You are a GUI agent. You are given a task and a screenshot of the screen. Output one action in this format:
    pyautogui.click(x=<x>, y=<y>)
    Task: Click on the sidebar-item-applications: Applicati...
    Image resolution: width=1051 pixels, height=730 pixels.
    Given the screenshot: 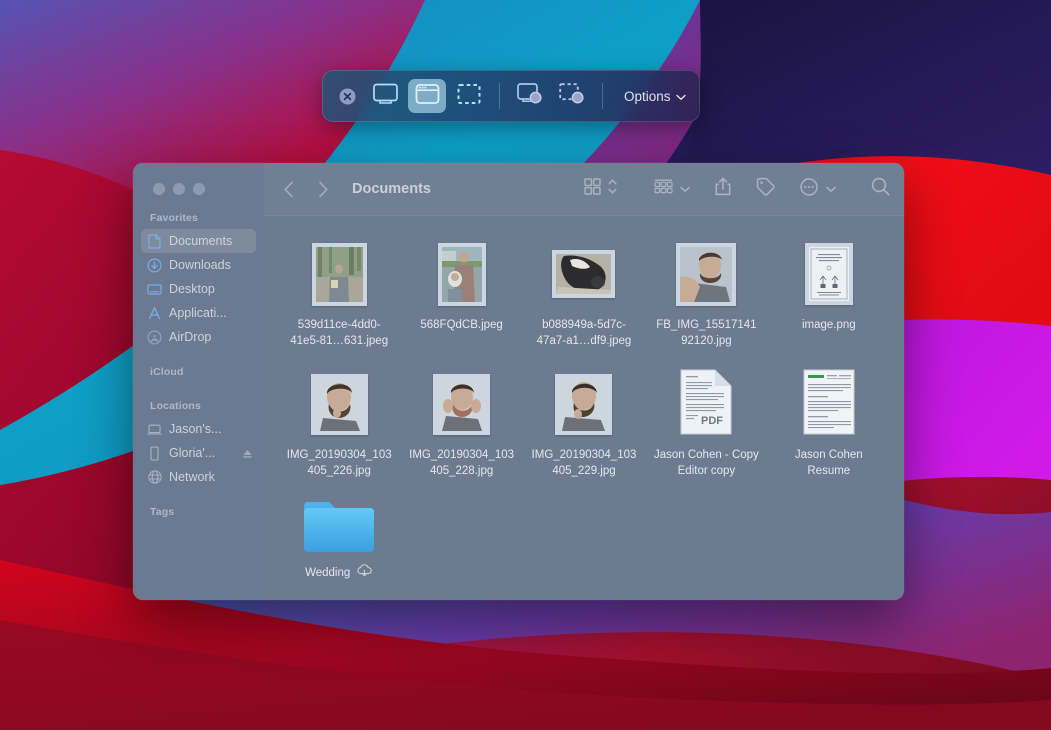 What is the action you would take?
    pyautogui.click(x=198, y=313)
    